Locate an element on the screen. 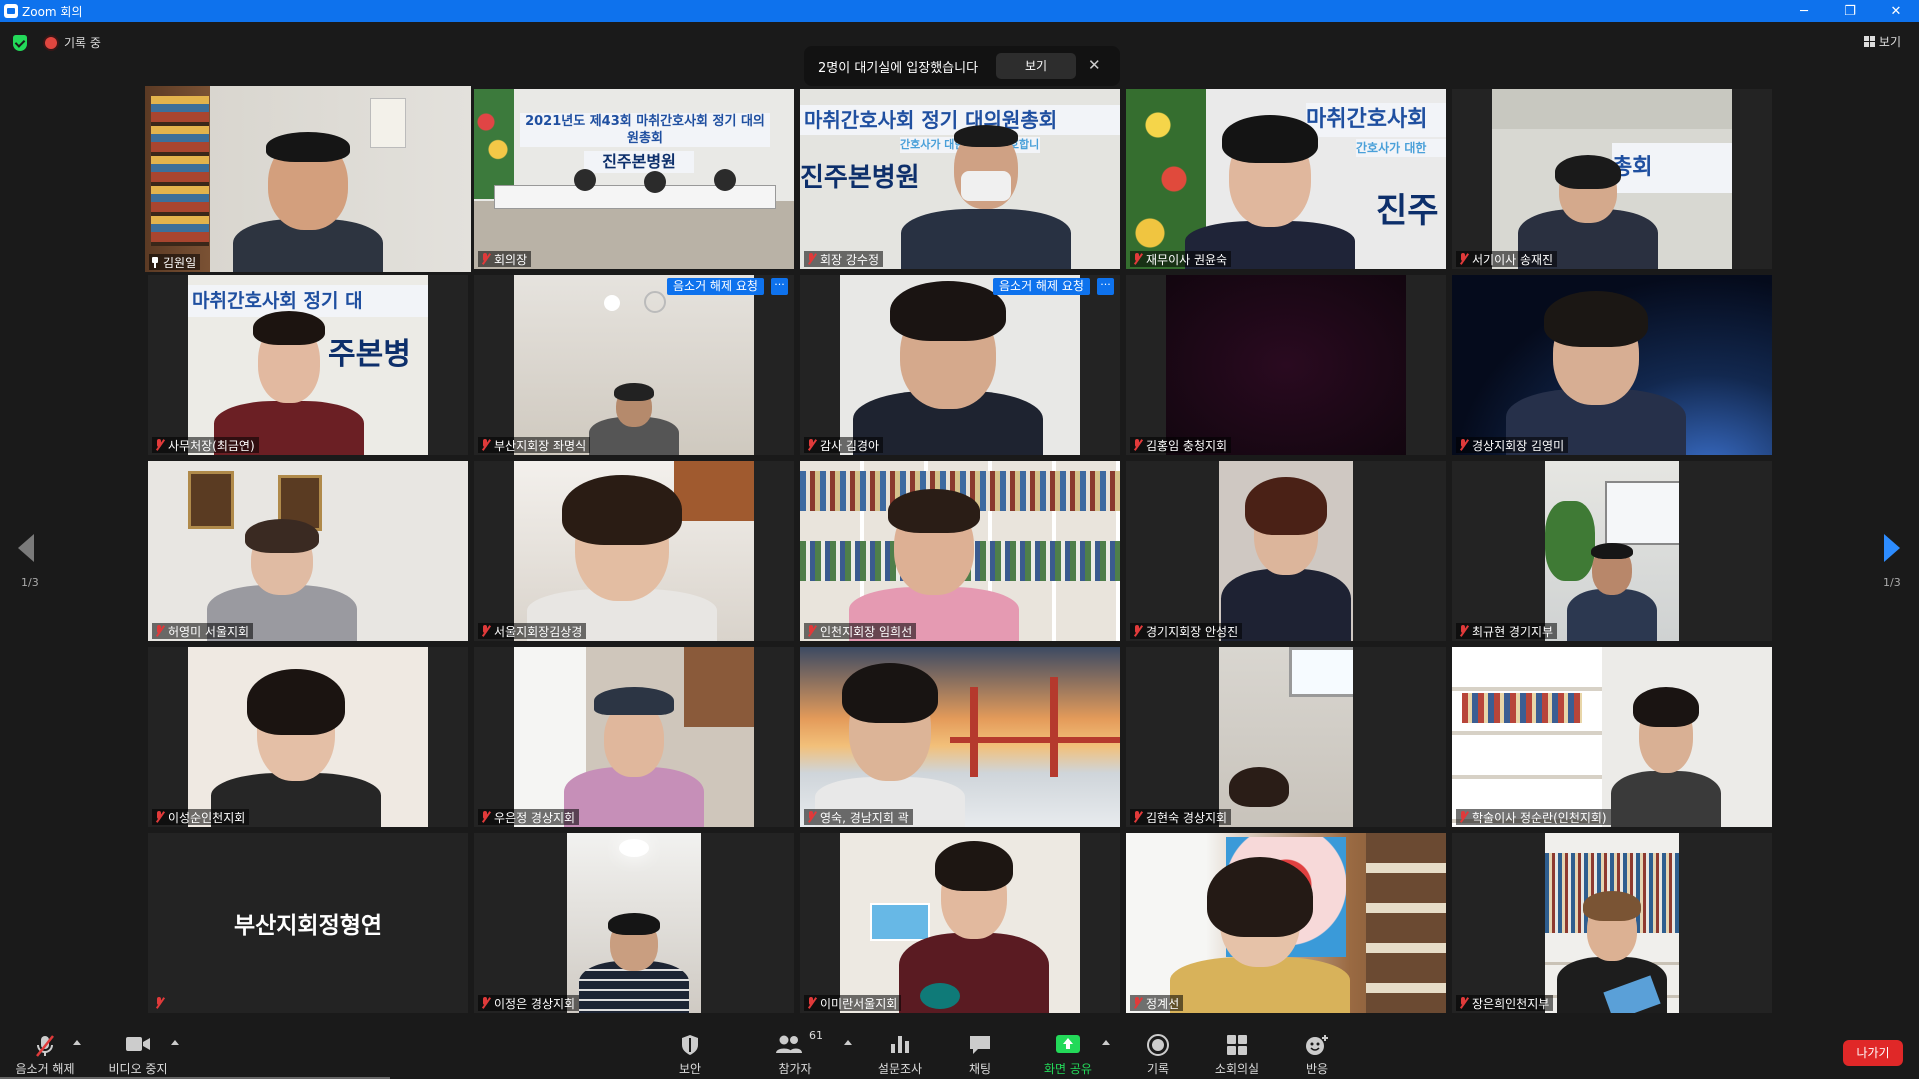 The height and width of the screenshot is (1079, 1919). video-tile: 김현숙 경상지회 is located at coordinates (1286, 737).